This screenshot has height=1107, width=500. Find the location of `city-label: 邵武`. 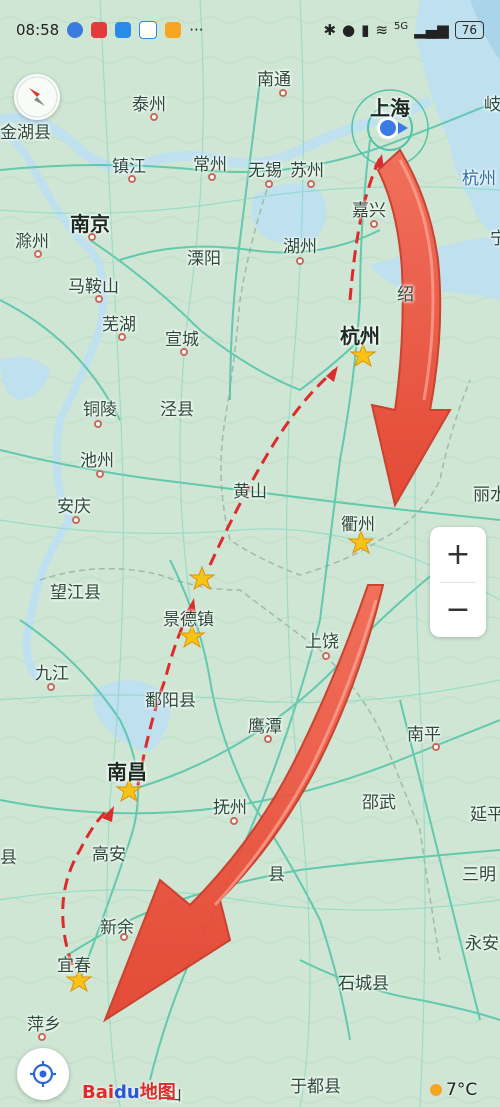

city-label: 邵武 is located at coordinates (379, 803).